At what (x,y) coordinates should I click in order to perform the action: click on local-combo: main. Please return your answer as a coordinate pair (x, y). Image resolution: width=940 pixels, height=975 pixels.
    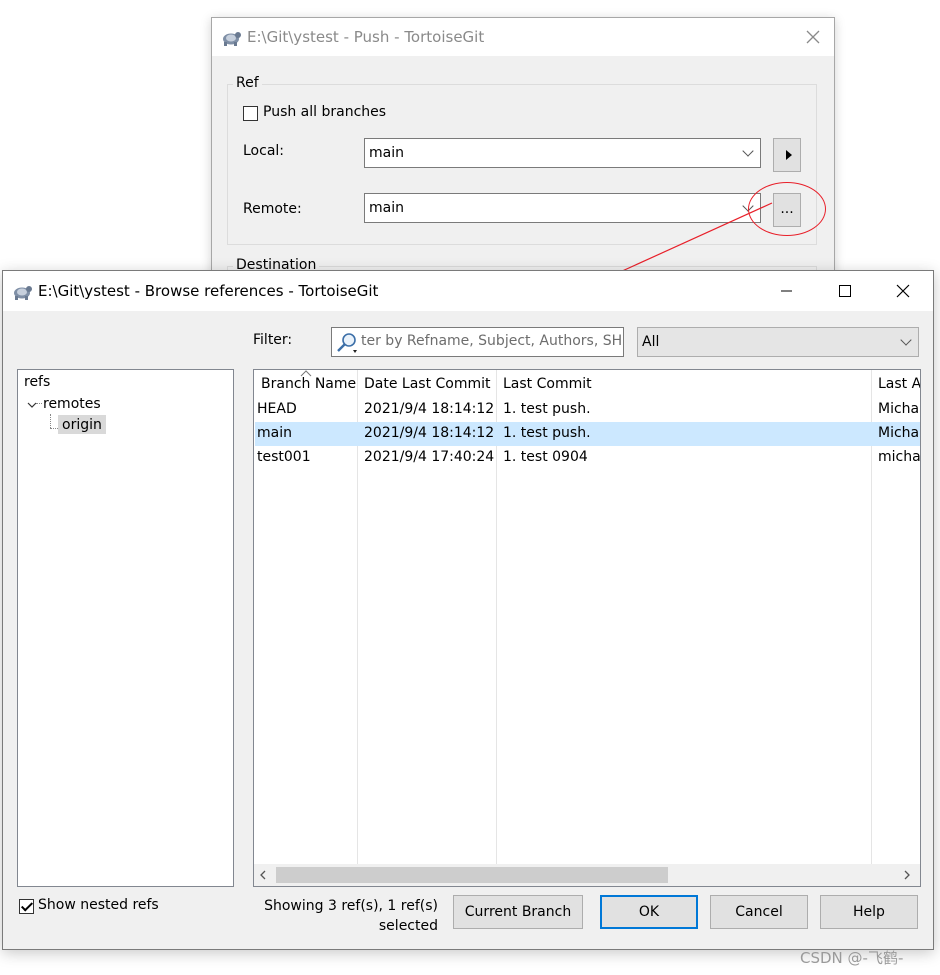
    Looking at the image, I should click on (562, 153).